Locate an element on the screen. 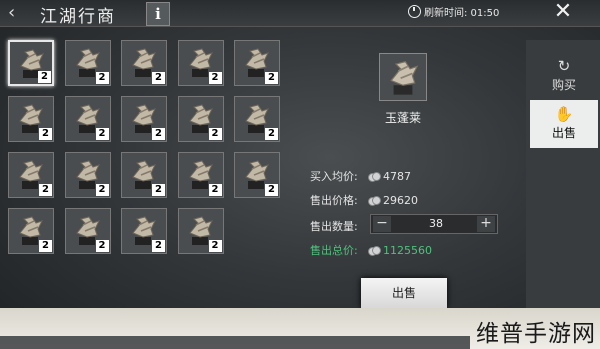 This screenshot has width=600, height=349. sell-price-value: 29620 is located at coordinates (400, 200).